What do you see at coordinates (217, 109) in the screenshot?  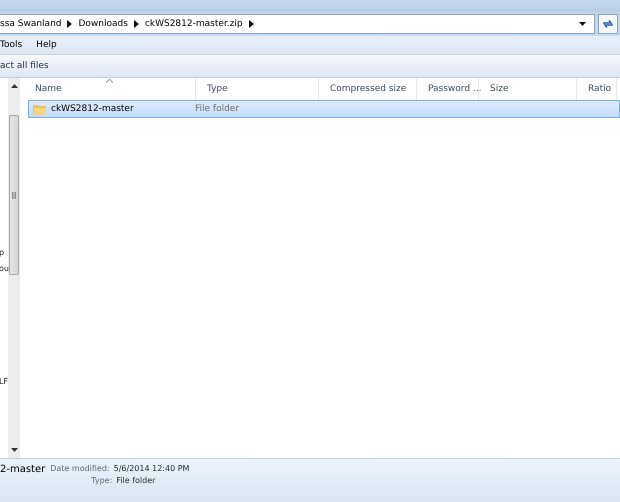 I see `file-type: File folder` at bounding box center [217, 109].